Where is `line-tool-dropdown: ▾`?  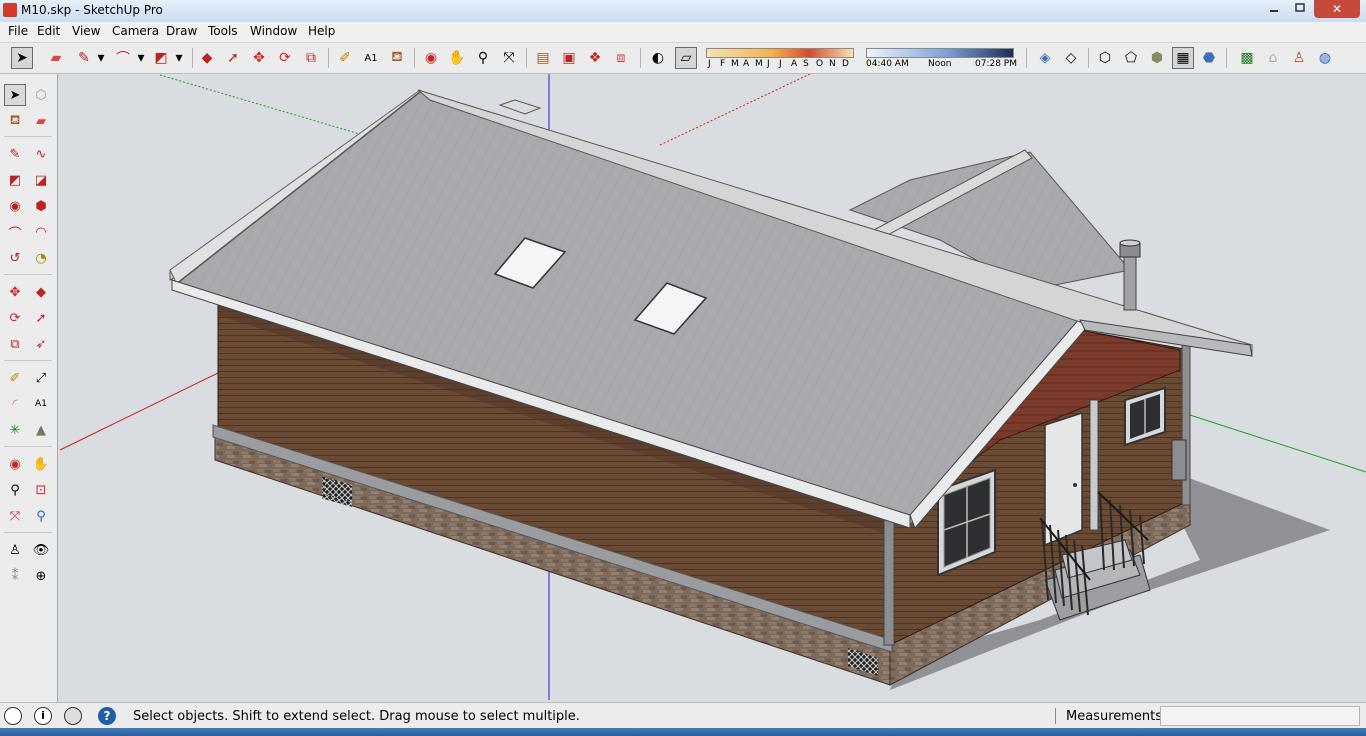 line-tool-dropdown: ▾ is located at coordinates (101, 58).